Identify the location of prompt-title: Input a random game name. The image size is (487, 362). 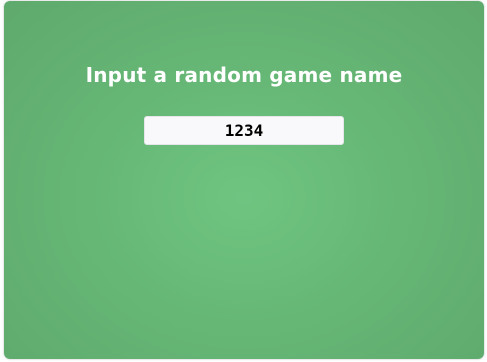
(244, 75).